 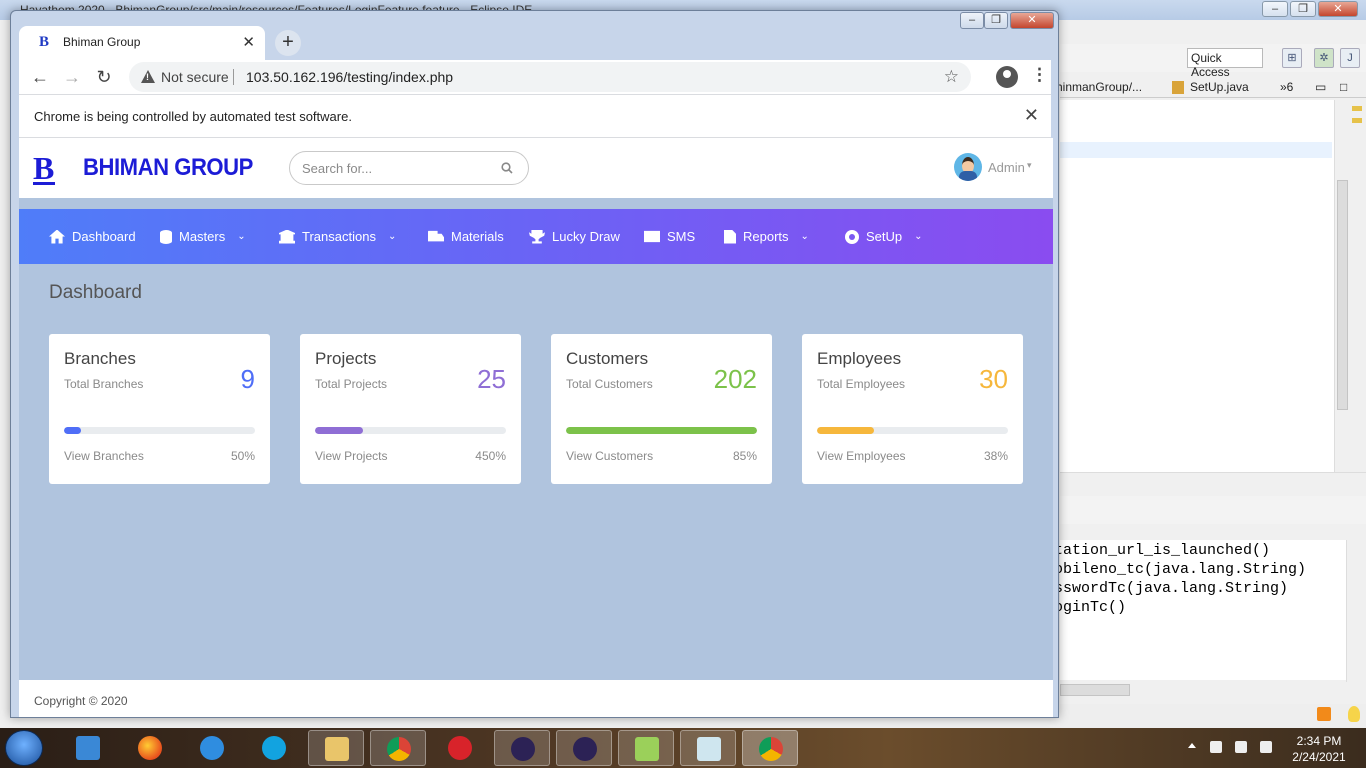 What do you see at coordinates (1225, 63) in the screenshot?
I see `quick-access-field: Quick Access` at bounding box center [1225, 63].